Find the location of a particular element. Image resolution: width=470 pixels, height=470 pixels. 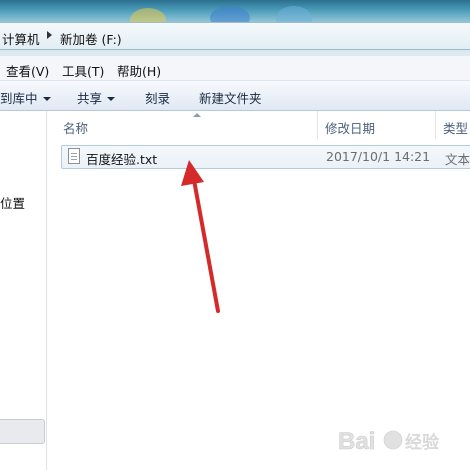

file-row: 百度经验.txt 2017/10/1 14:21 文本 is located at coordinates (265, 157).